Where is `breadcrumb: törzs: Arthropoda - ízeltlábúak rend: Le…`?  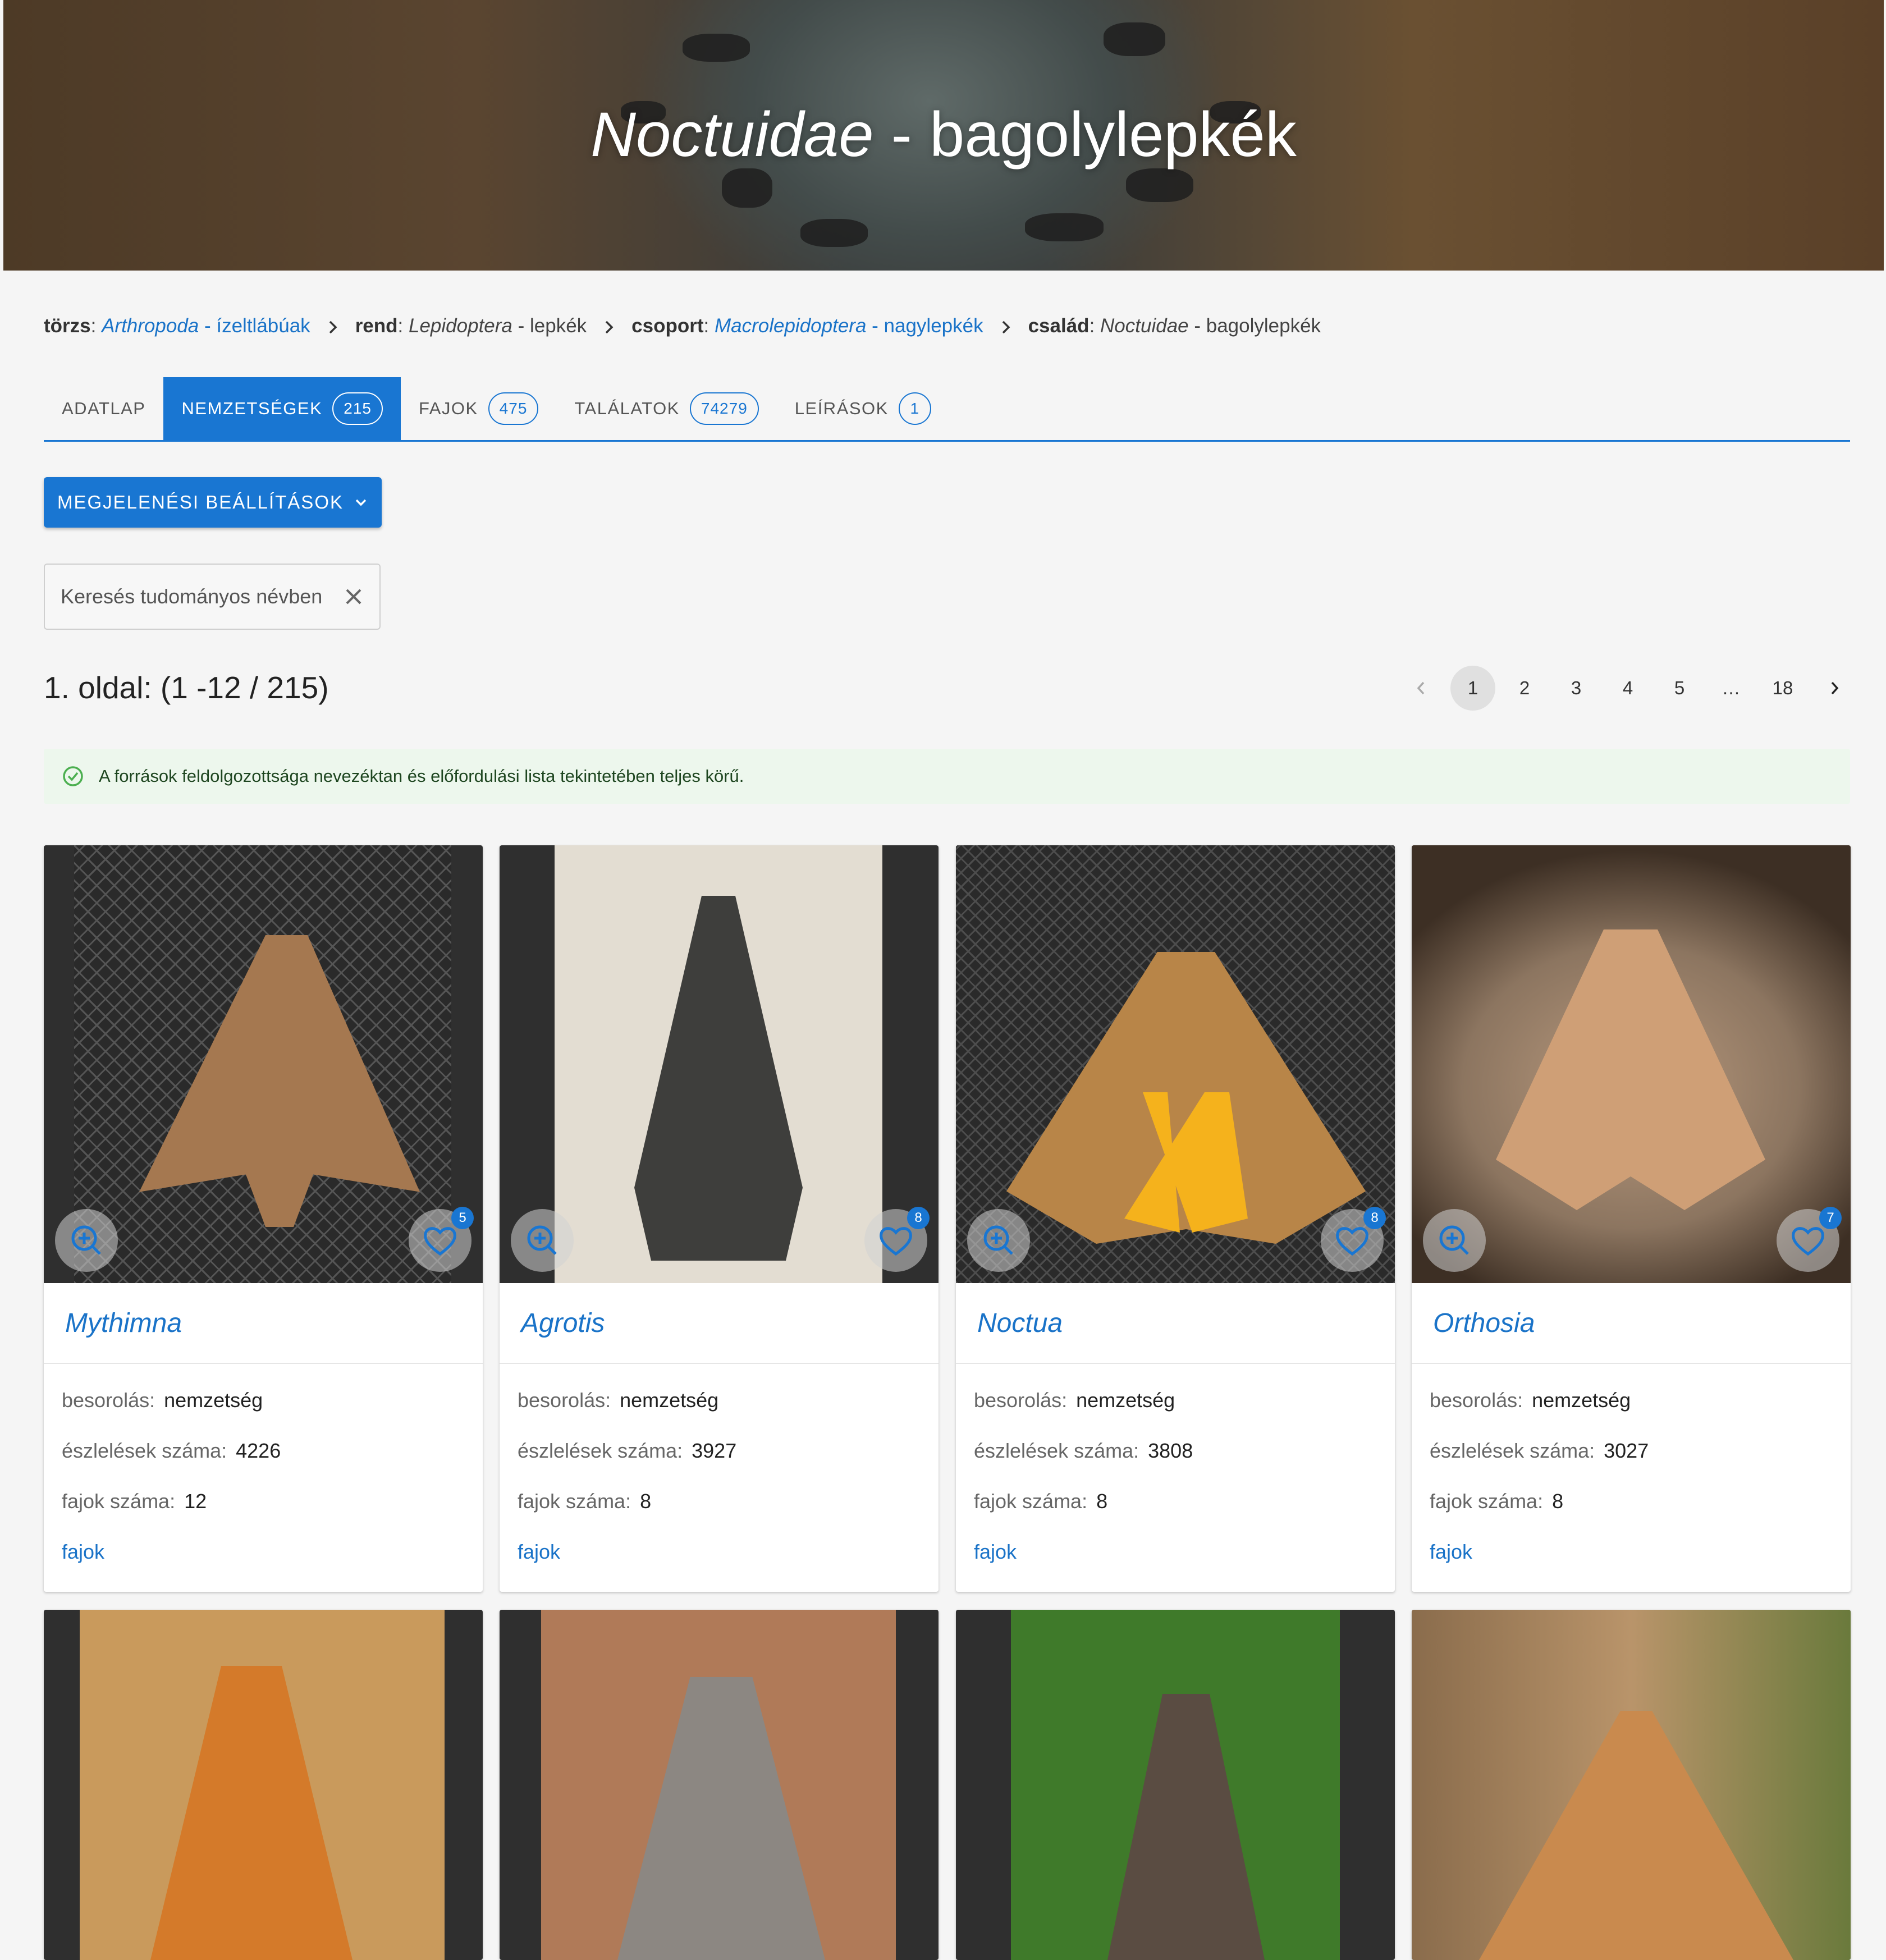 breadcrumb: törzs: Arthropoda - ízeltlábúak rend: Le… is located at coordinates (682, 326).